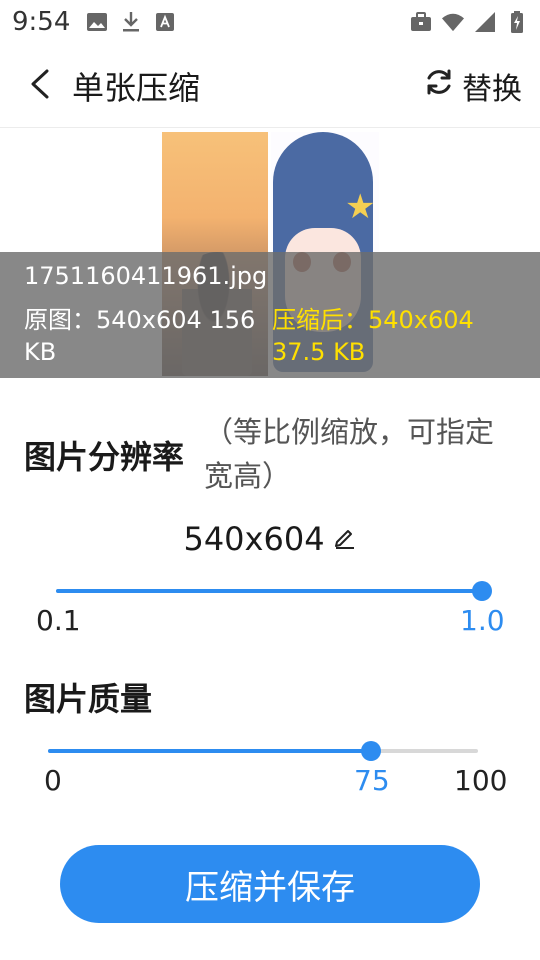 Image resolution: width=540 pixels, height=960 pixels. I want to click on signal-icon, so click(485, 22).